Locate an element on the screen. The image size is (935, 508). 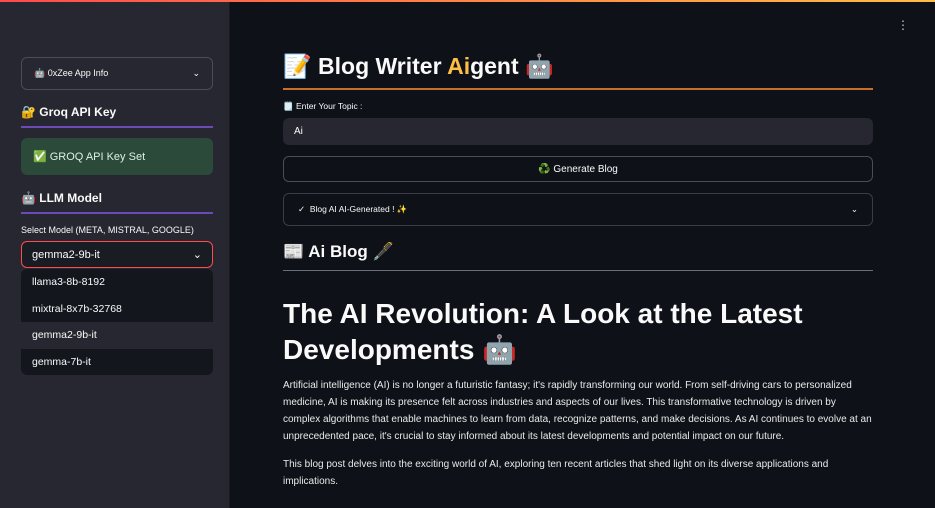
model-option: mixtral-8x7b-32768 is located at coordinates (117, 309).